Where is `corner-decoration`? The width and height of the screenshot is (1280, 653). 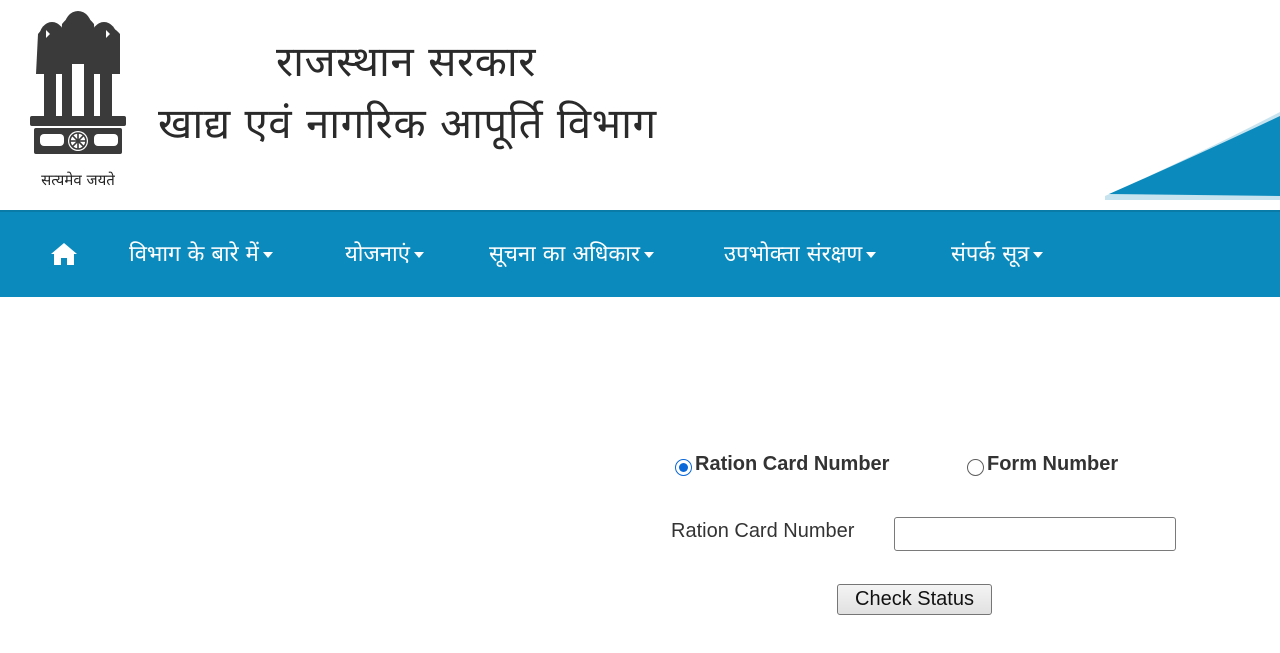 corner-decoration is located at coordinates (1192, 156).